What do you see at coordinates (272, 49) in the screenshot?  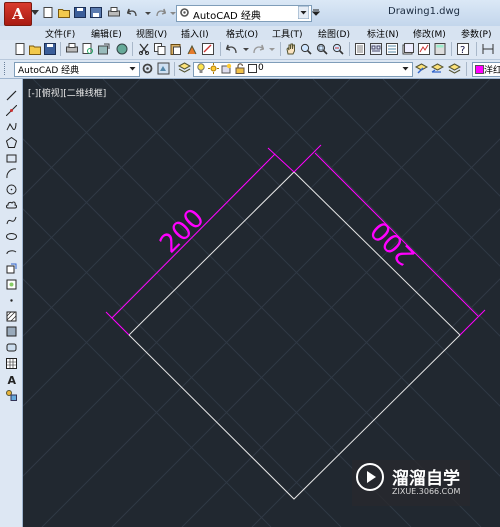 I see `redo-dropdown-icon` at bounding box center [272, 49].